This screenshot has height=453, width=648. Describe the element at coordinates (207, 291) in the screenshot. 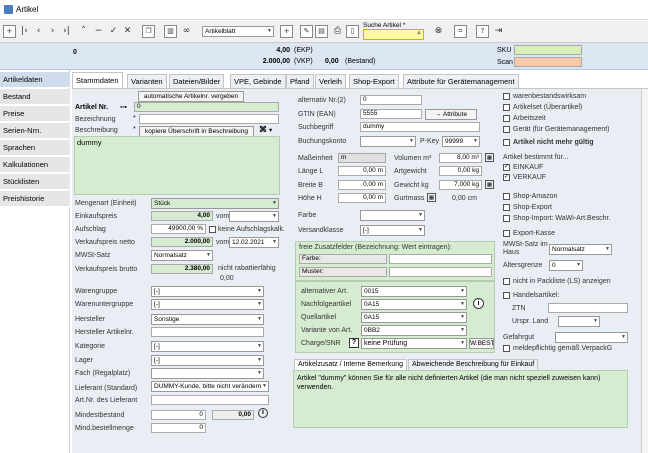

I see `warengruppe-select: [-] ▼` at that location.